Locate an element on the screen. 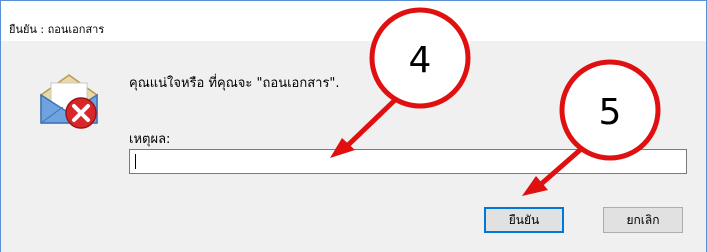 This screenshot has height=252, width=707. text-caret is located at coordinates (135, 161).